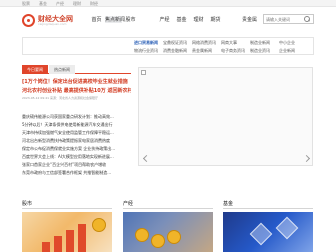 The height and width of the screenshot is (252, 336). Describe the element at coordinates (168, 3) in the screenshot. I see `top-bar: 股票 基金 产经 理财 财经` at that location.